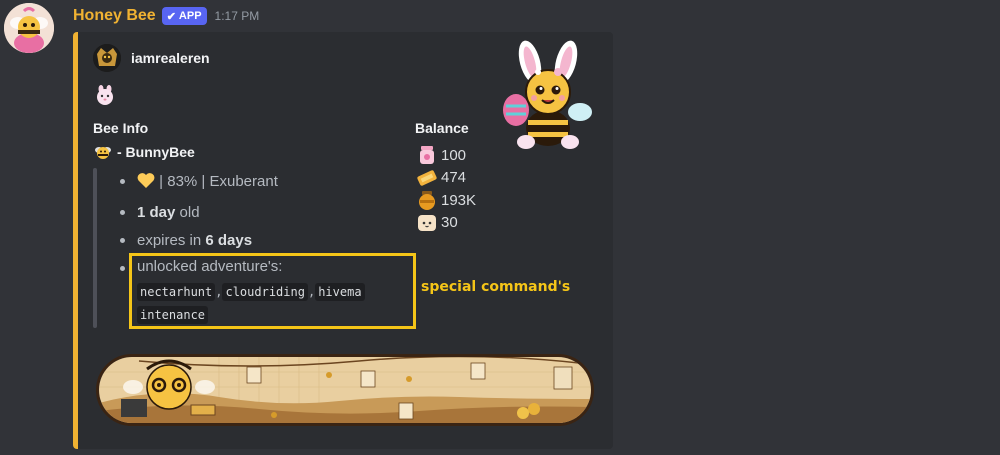  I want to click on bot-avatar, so click(29, 28).